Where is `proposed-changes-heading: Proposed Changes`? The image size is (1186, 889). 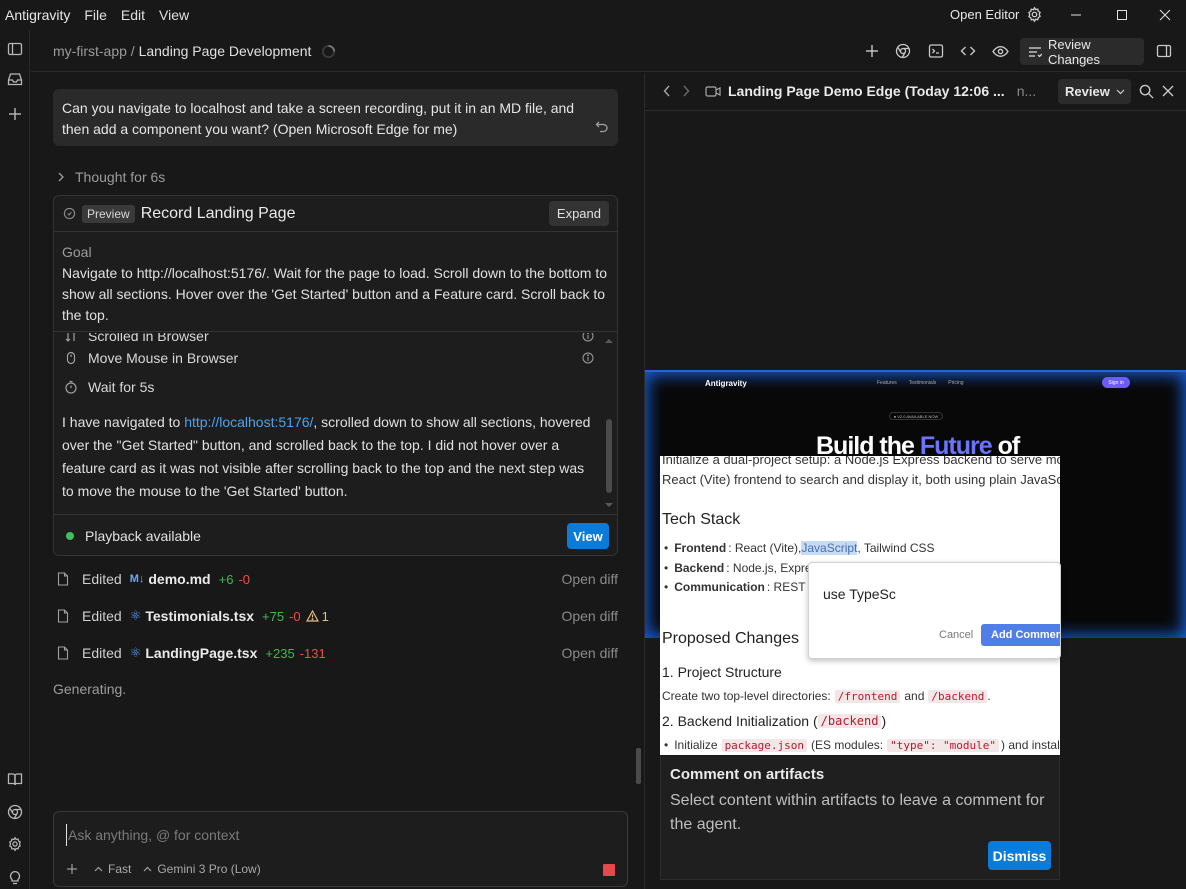
proposed-changes-heading: Proposed Changes is located at coordinates (730, 638).